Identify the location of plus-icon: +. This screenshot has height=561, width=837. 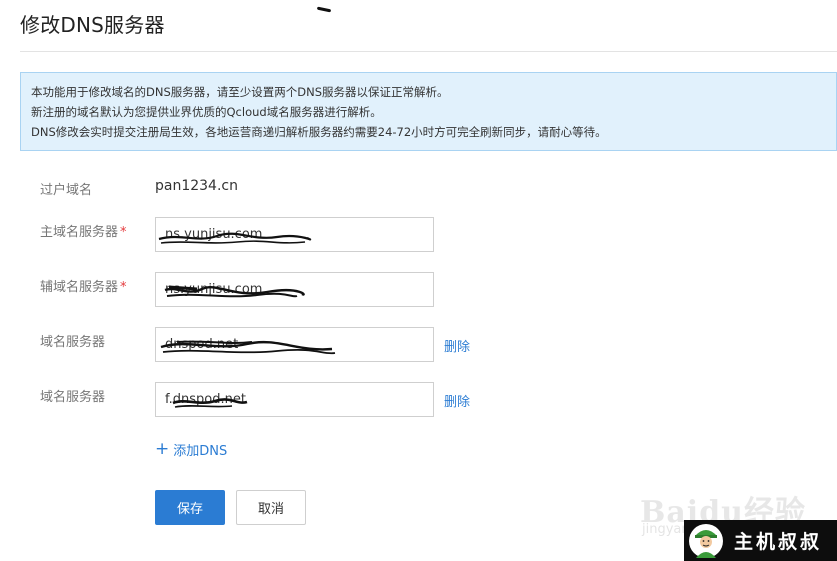
(162, 449).